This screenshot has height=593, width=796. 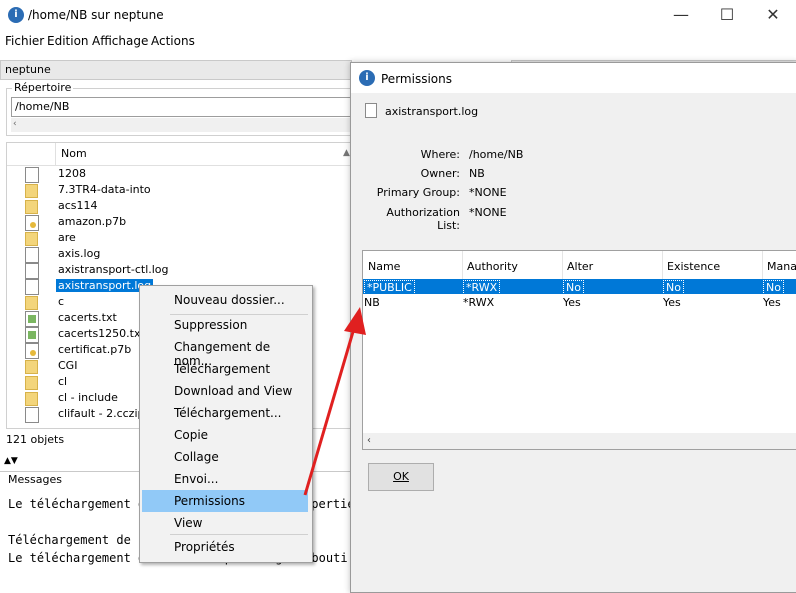 What do you see at coordinates (573, 78) in the screenshot?
I see `dialog-title-bar: i Permissions` at bounding box center [573, 78].